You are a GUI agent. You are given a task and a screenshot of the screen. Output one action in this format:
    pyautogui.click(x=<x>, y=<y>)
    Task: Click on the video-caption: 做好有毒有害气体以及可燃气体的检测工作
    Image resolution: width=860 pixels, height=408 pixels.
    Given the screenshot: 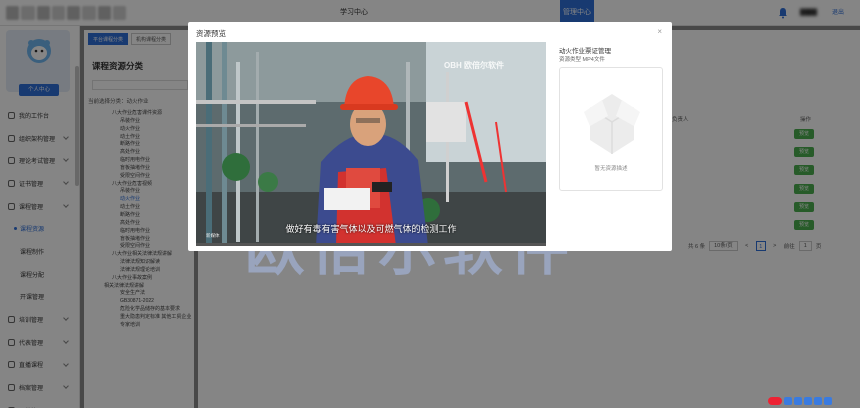 What is the action you would take?
    pyautogui.click(x=371, y=229)
    